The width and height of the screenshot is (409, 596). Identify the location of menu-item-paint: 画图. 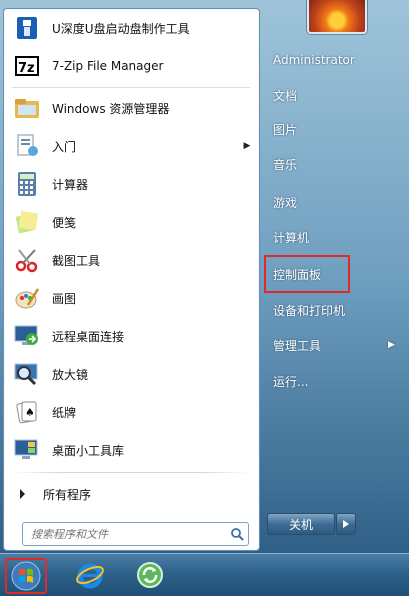
(131, 298).